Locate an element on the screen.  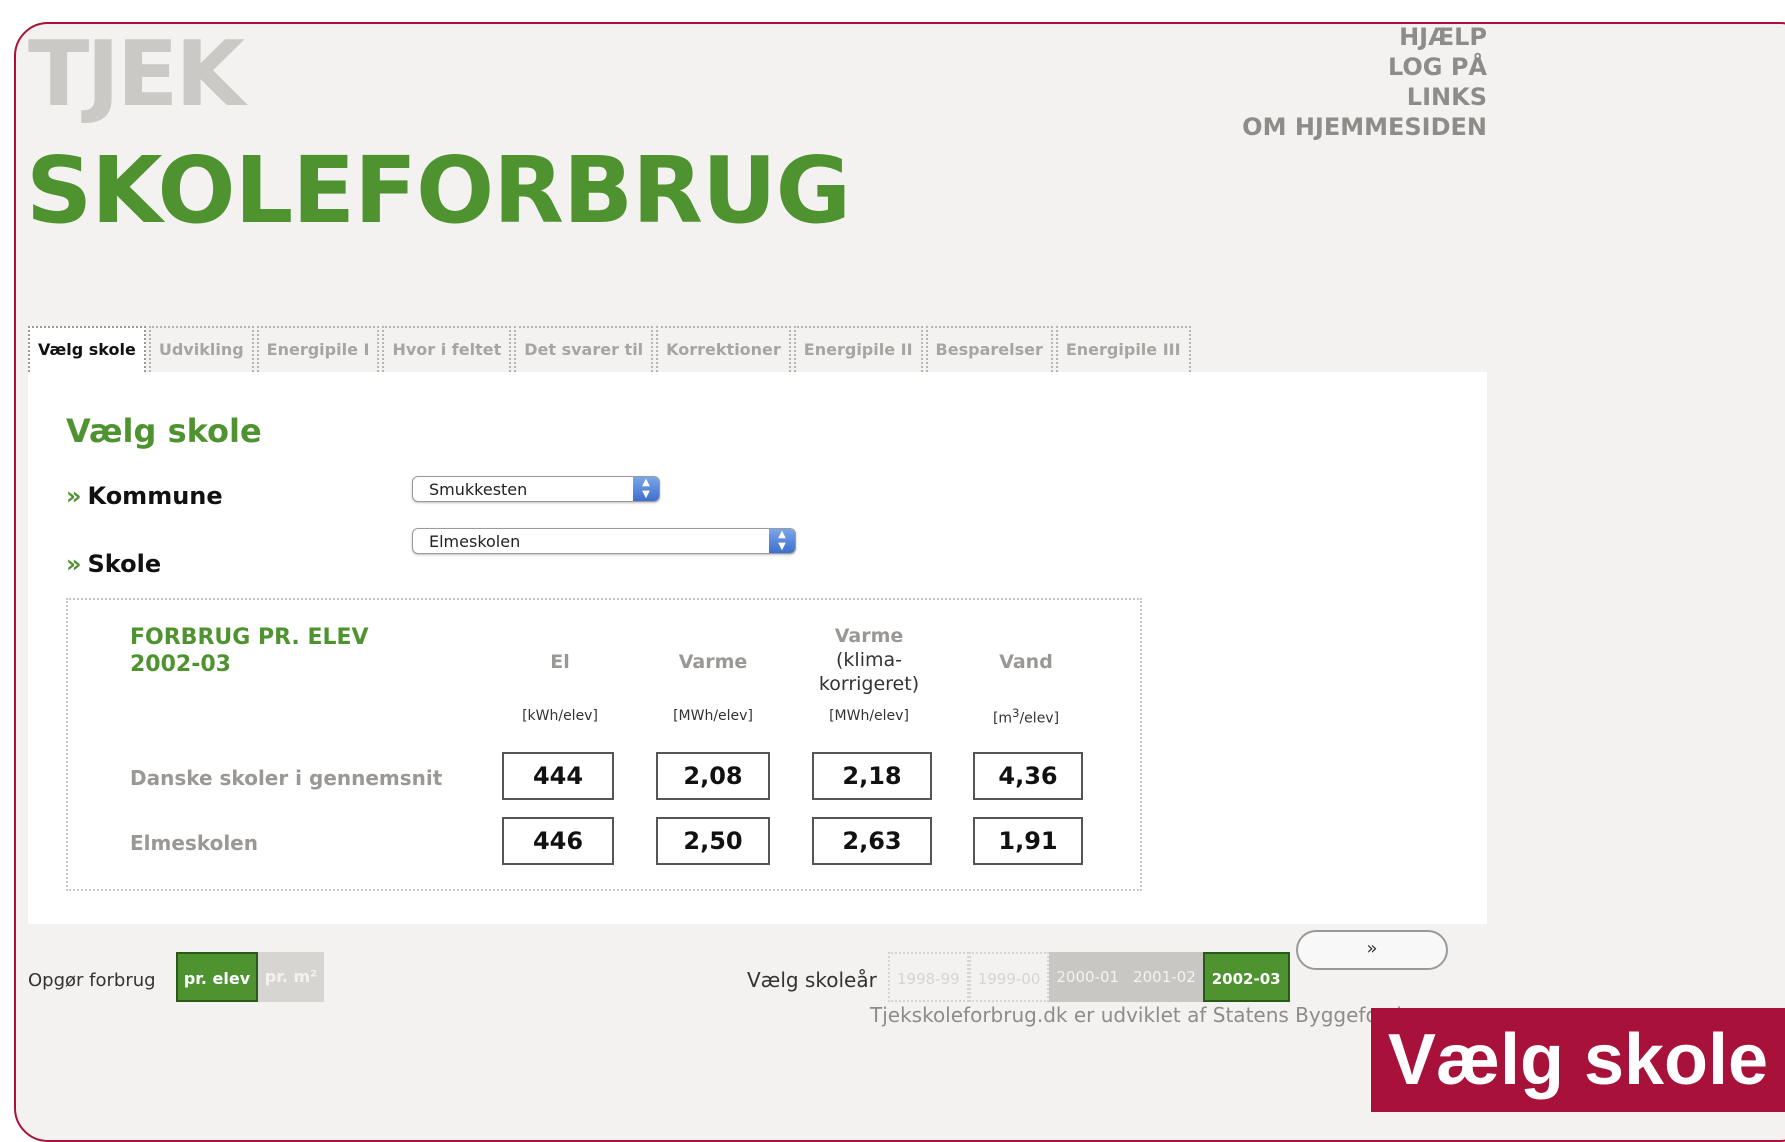
skole-label: » Skole is located at coordinates (114, 564).